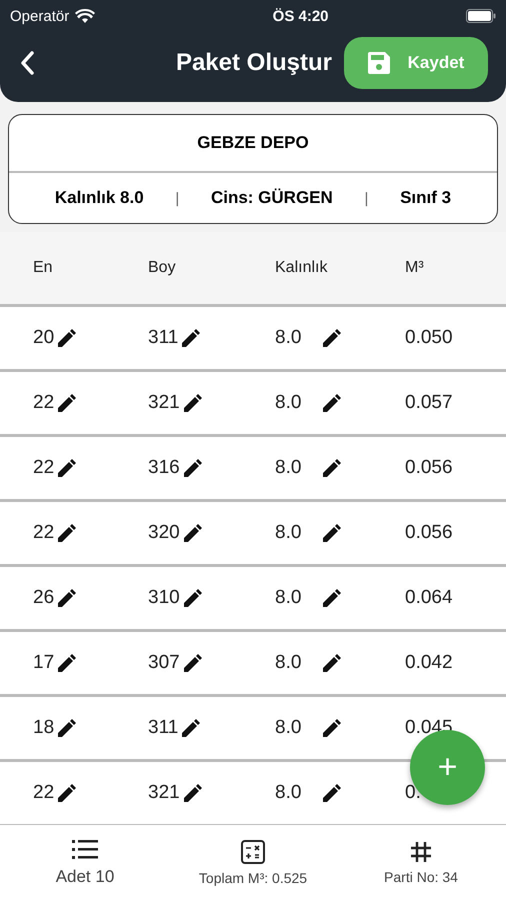 The image size is (506, 900). I want to click on back-icon, so click(27, 63).